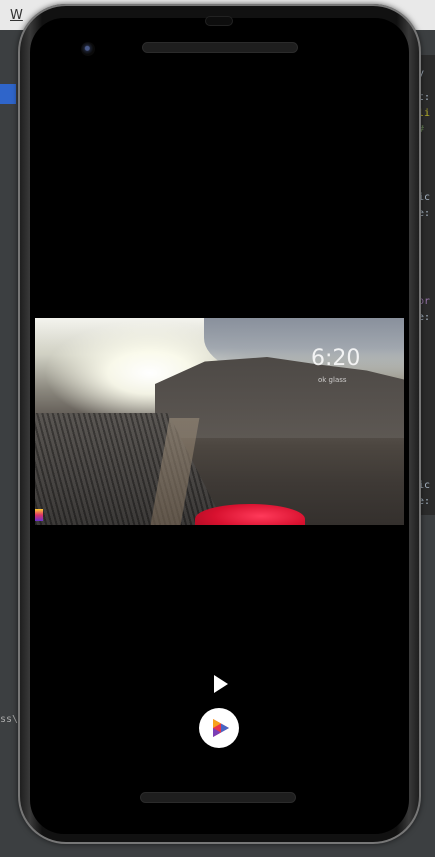 The height and width of the screenshot is (857, 435). Describe the element at coordinates (39, 515) in the screenshot. I see `video-edge-badge` at that location.